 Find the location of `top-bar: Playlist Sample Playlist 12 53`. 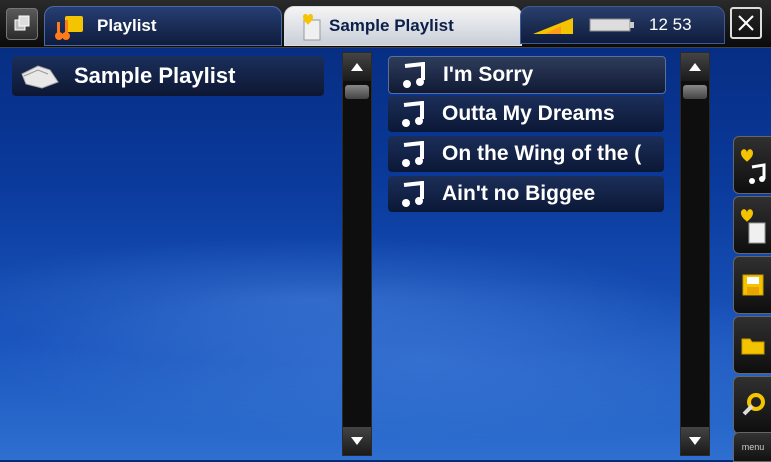

top-bar: Playlist Sample Playlist 12 53 is located at coordinates (385, 24).